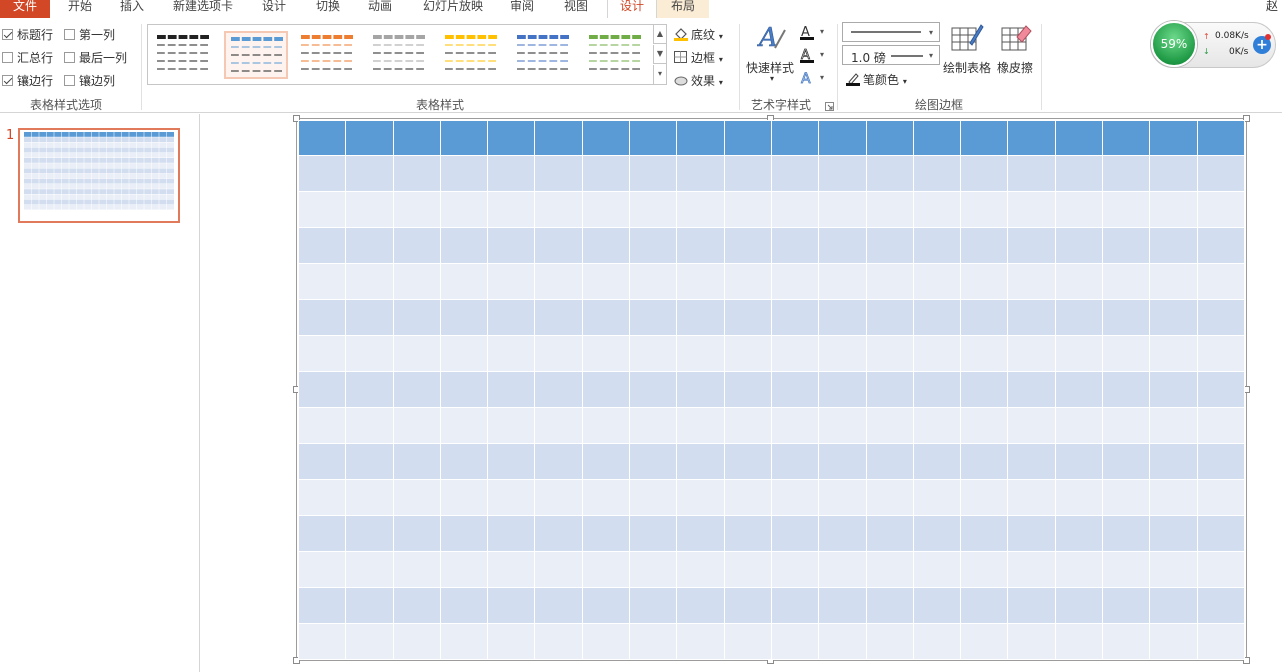  What do you see at coordinates (7, 57) in the screenshot?
I see `checkbox-box` at bounding box center [7, 57].